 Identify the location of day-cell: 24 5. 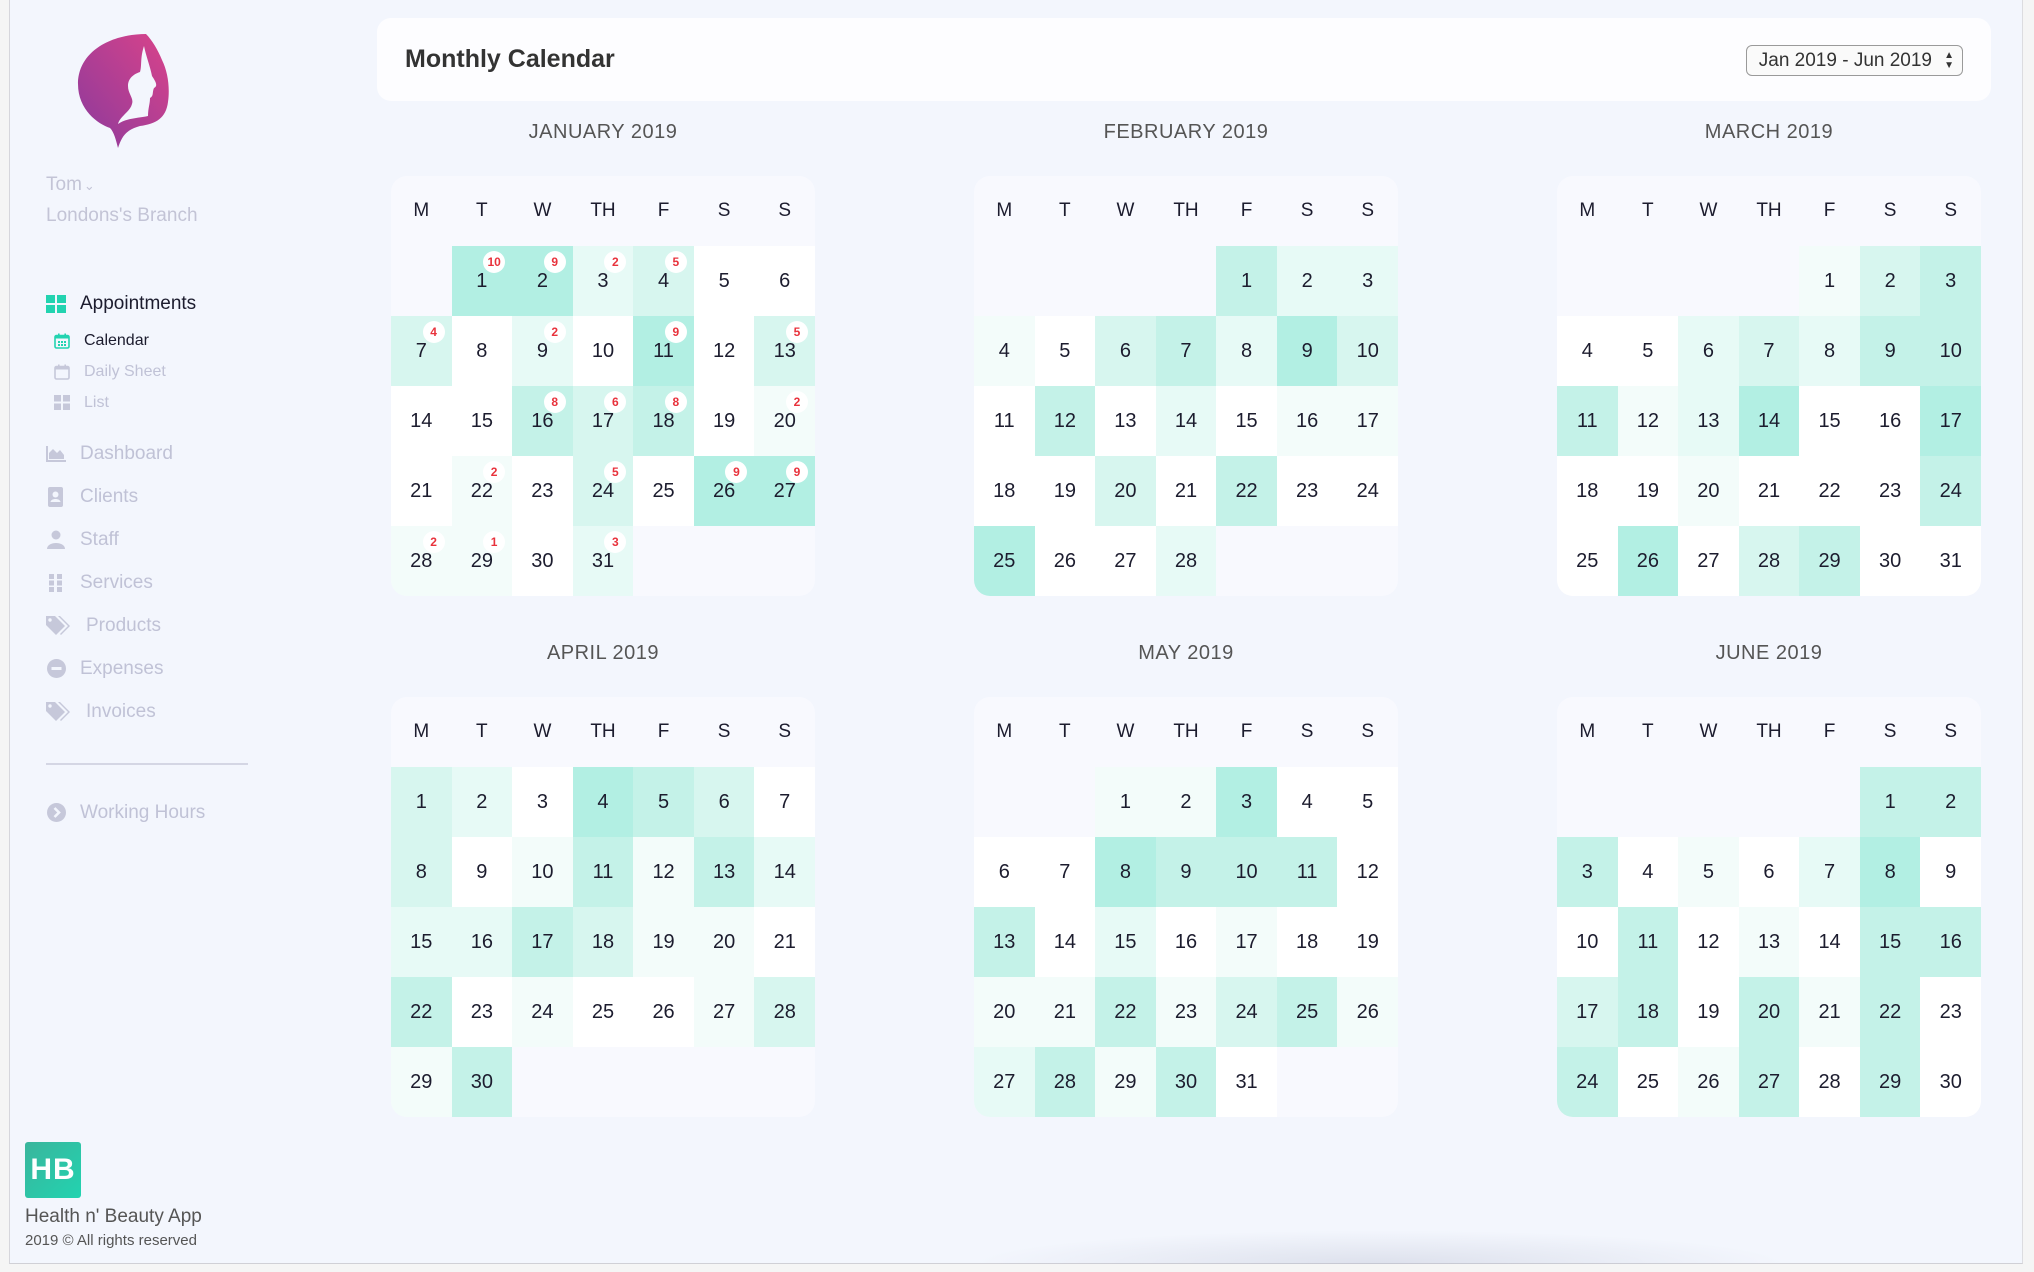
(603, 491).